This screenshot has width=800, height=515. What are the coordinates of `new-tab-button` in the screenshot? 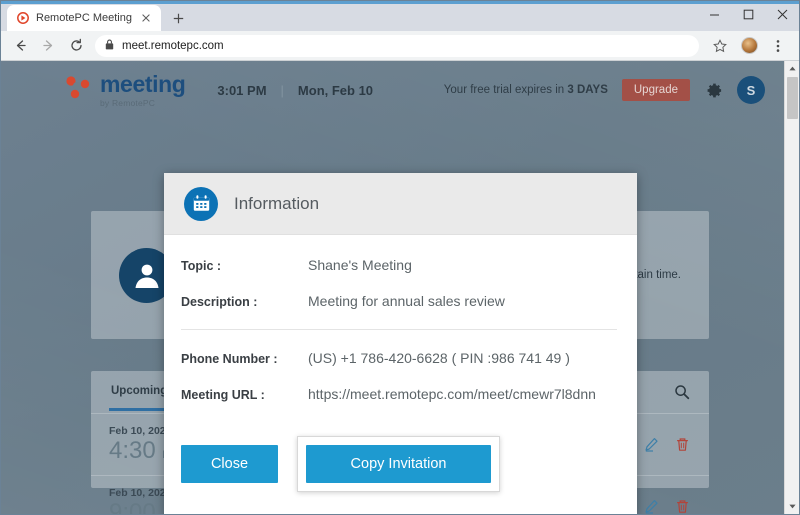 It's located at (178, 18).